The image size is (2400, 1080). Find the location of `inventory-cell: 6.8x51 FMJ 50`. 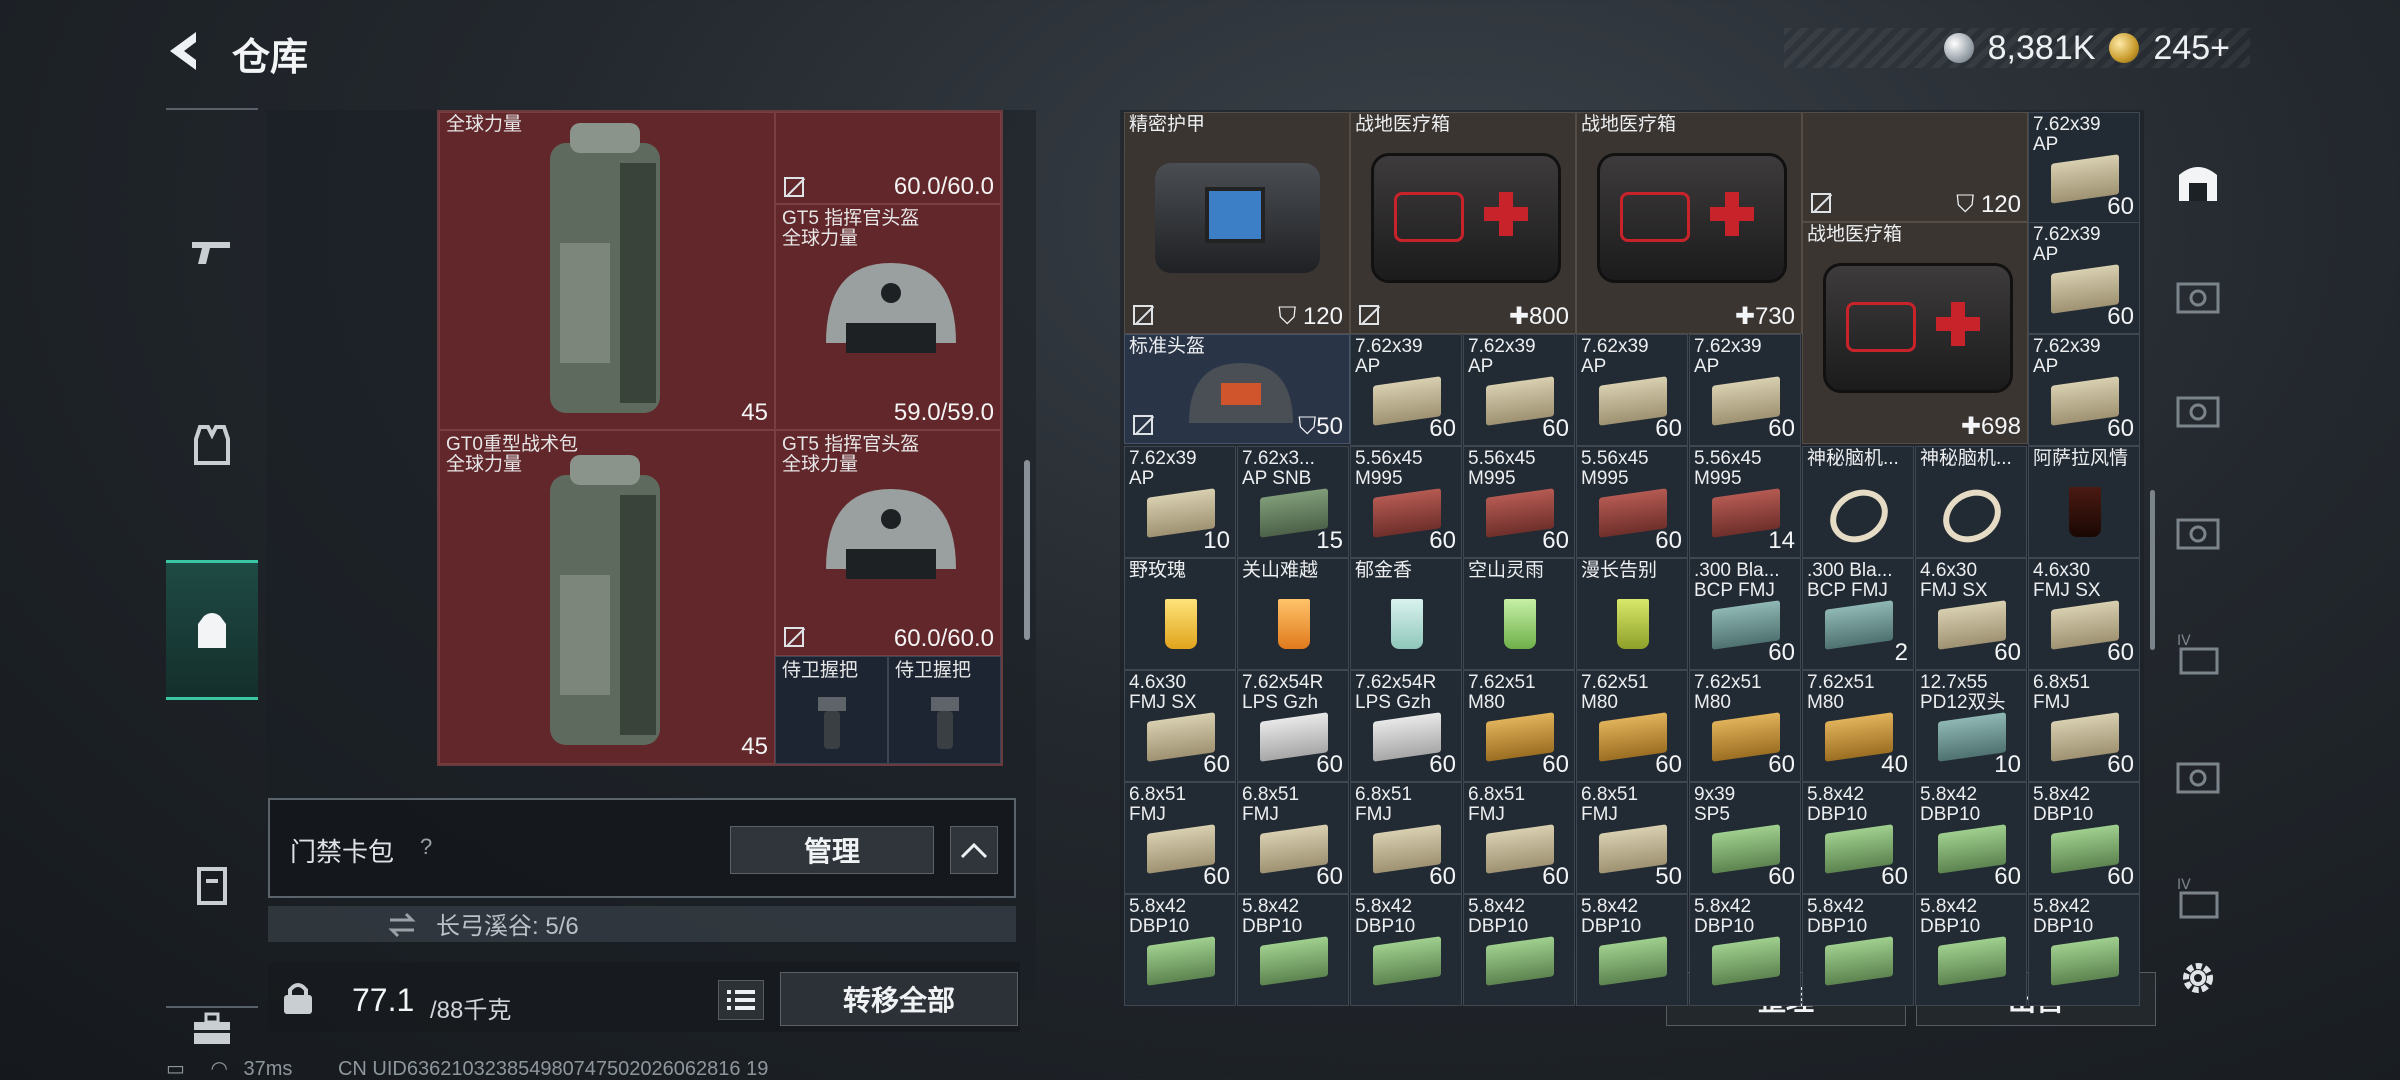

inventory-cell: 6.8x51 FMJ 50 is located at coordinates (1632, 838).